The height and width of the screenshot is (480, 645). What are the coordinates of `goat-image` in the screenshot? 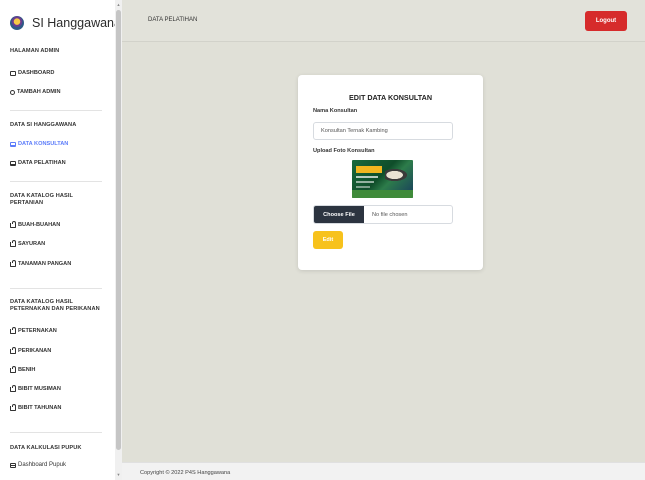 It's located at (397, 175).